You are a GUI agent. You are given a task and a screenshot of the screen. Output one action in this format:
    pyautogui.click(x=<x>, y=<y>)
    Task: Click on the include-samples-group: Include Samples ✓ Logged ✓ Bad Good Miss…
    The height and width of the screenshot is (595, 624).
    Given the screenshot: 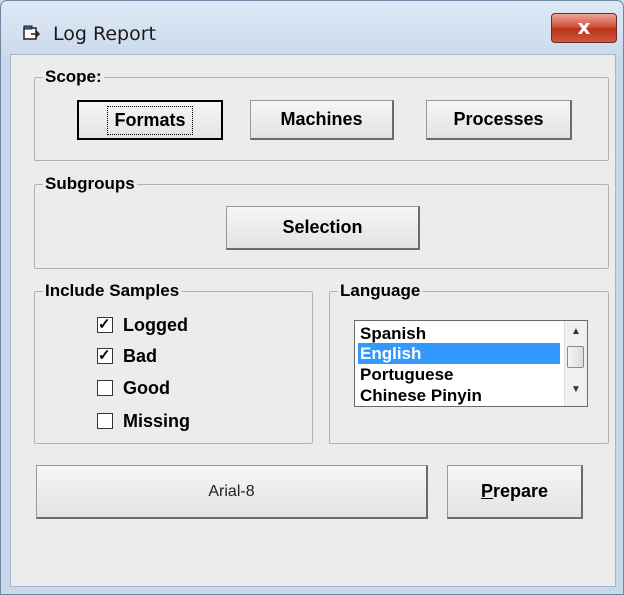 What is the action you would take?
    pyautogui.click(x=173, y=362)
    